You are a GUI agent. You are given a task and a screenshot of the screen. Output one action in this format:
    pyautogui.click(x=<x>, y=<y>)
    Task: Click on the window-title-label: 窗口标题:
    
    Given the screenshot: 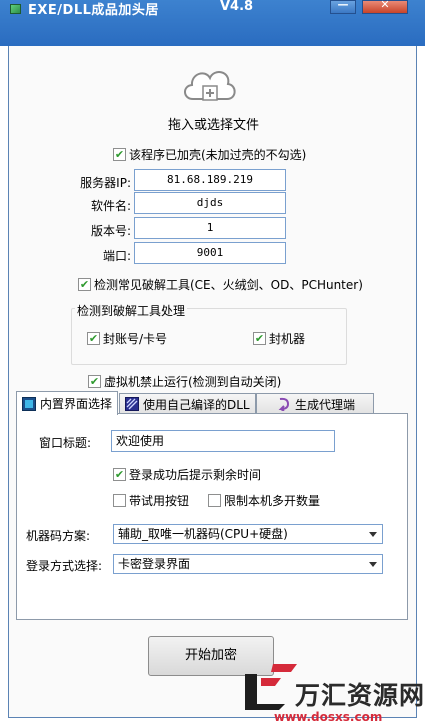 What is the action you would take?
    pyautogui.click(x=65, y=443)
    